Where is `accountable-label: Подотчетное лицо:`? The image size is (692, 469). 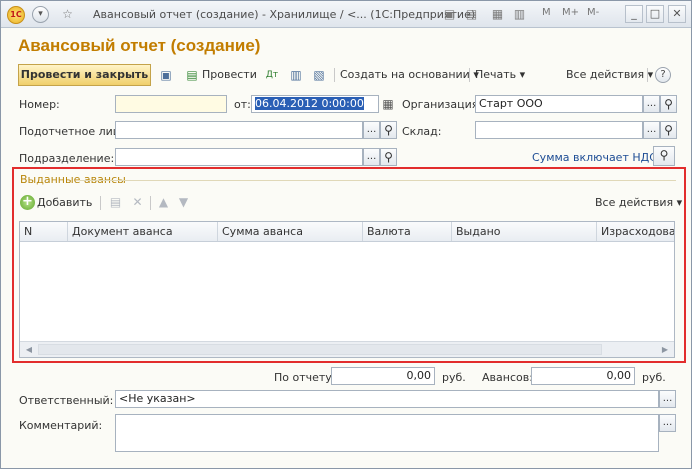
accountable-label: Подотчетное лицо: is located at coordinates (75, 131).